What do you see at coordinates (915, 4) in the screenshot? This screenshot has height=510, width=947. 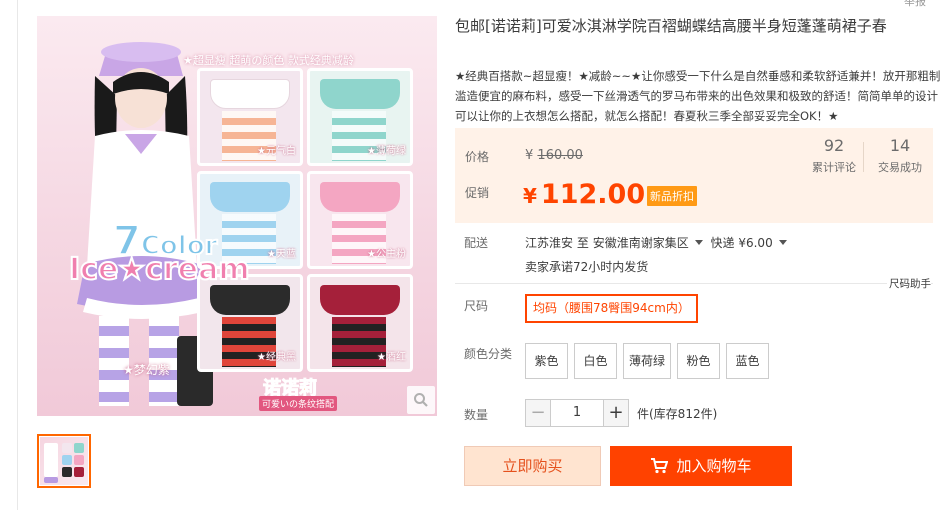 I see `report-link: 举报` at bounding box center [915, 4].